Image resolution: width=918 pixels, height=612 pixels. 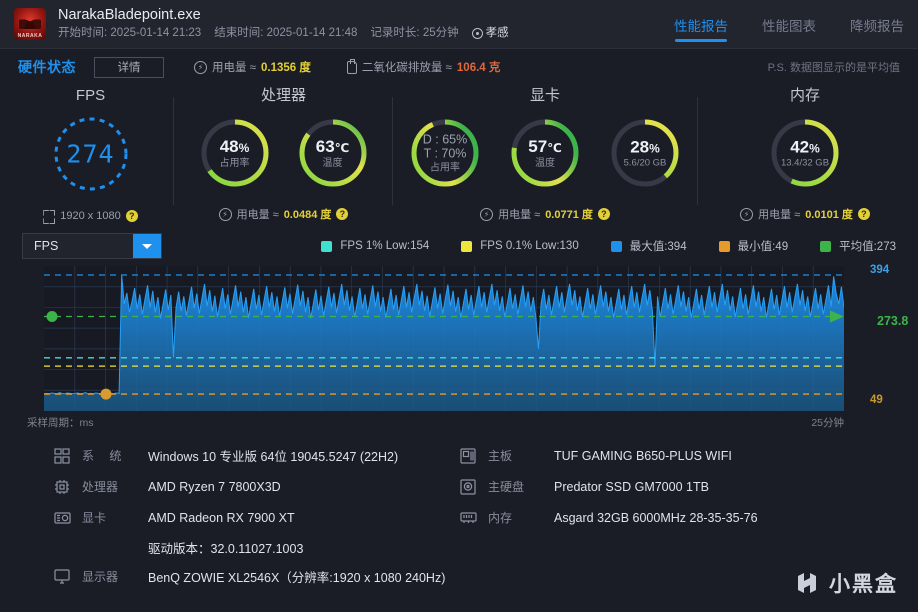 What do you see at coordinates (333, 153) in the screenshot?
I see `cpu-temp-text: 63℃ 温度` at bounding box center [333, 153].